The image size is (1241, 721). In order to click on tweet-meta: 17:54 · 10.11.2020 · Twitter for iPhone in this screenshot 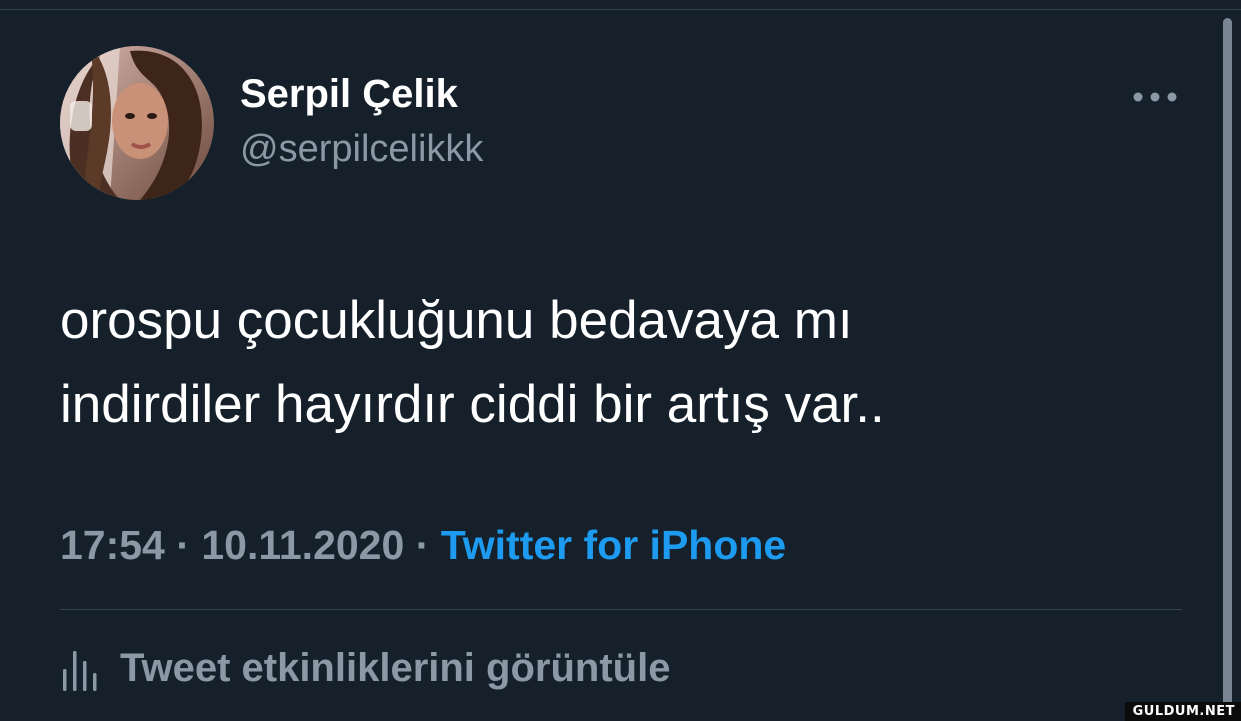, I will do `click(423, 545)`.